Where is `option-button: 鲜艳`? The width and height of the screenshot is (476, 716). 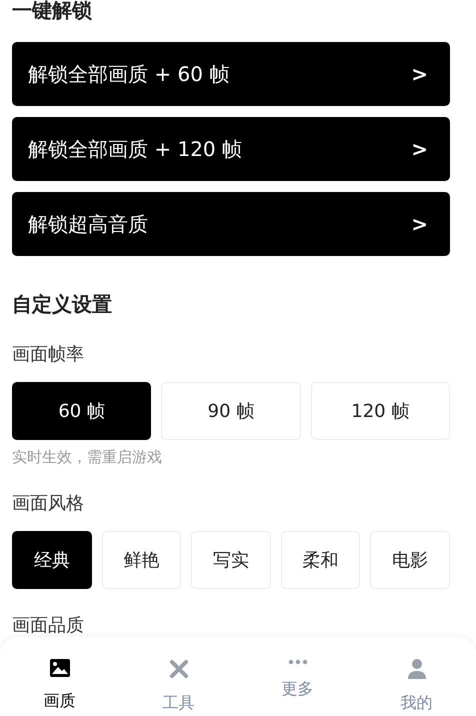 option-button: 鲜艳 is located at coordinates (142, 560).